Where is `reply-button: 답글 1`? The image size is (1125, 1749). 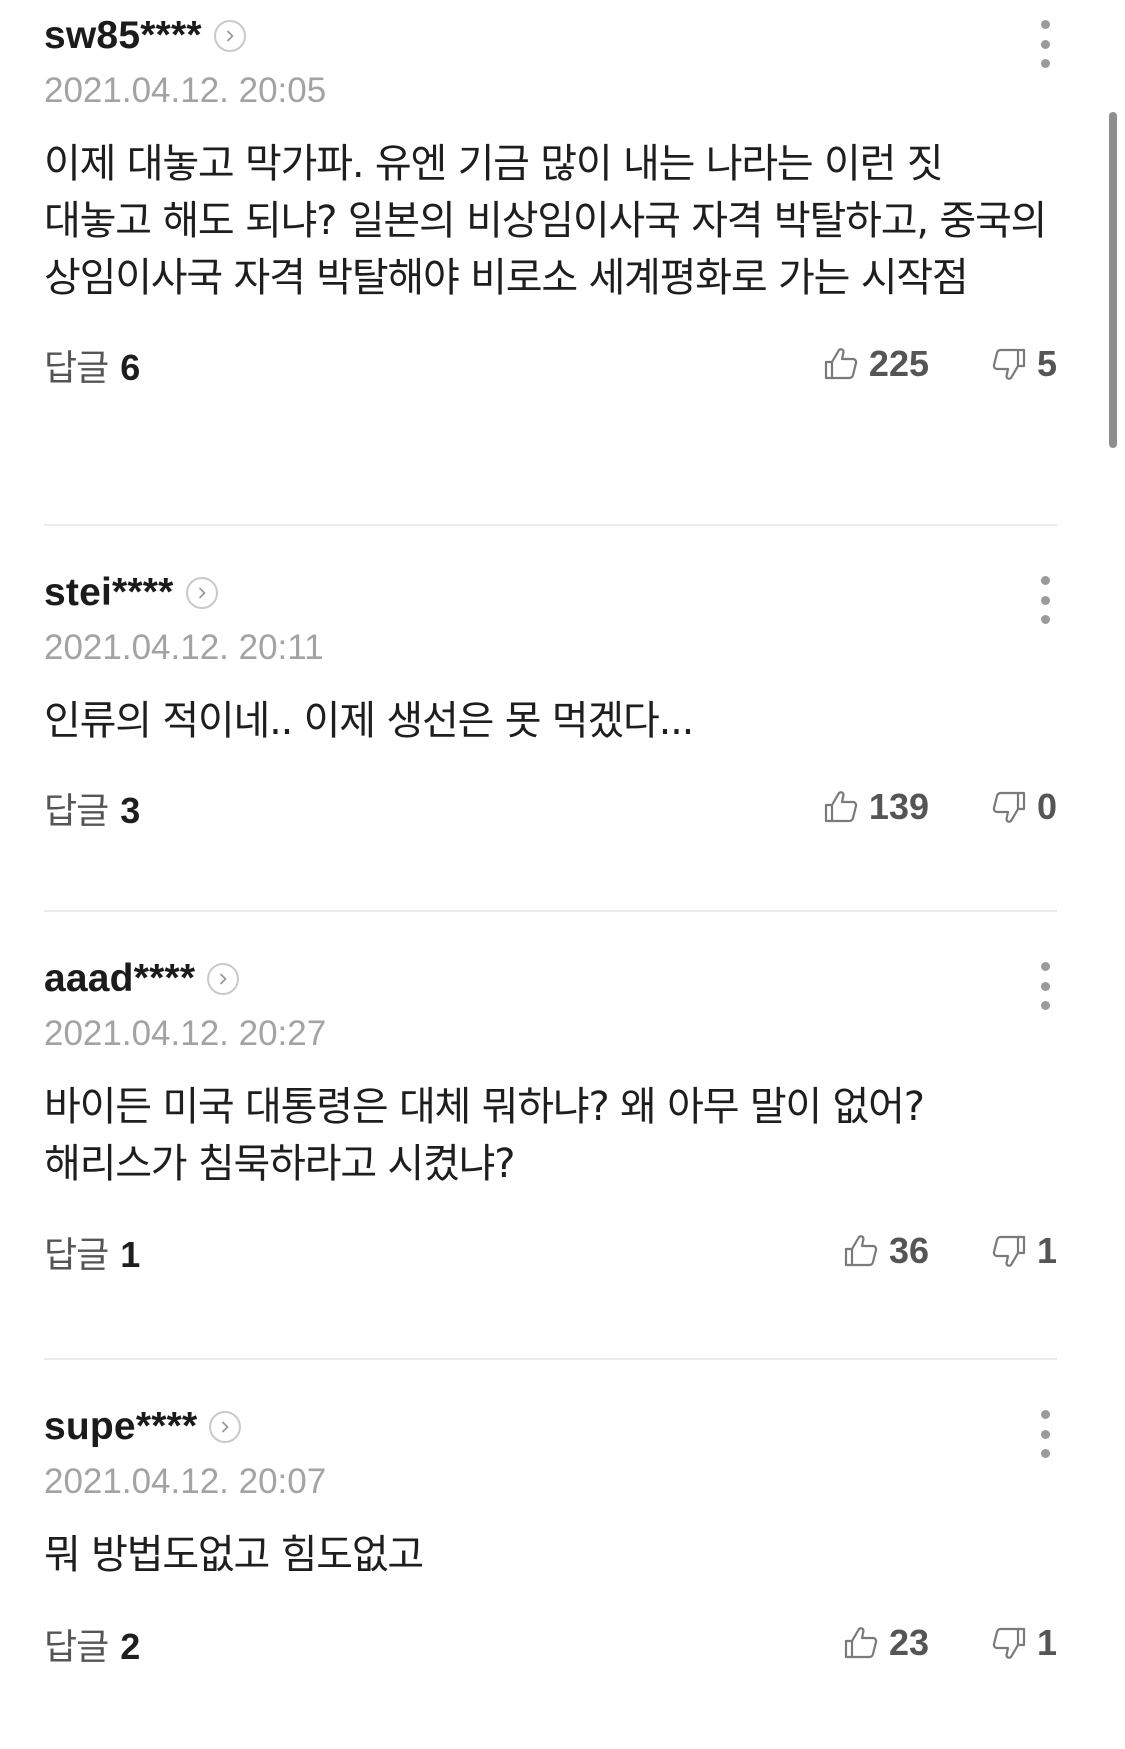
reply-button: 답글 1 is located at coordinates (92, 1255).